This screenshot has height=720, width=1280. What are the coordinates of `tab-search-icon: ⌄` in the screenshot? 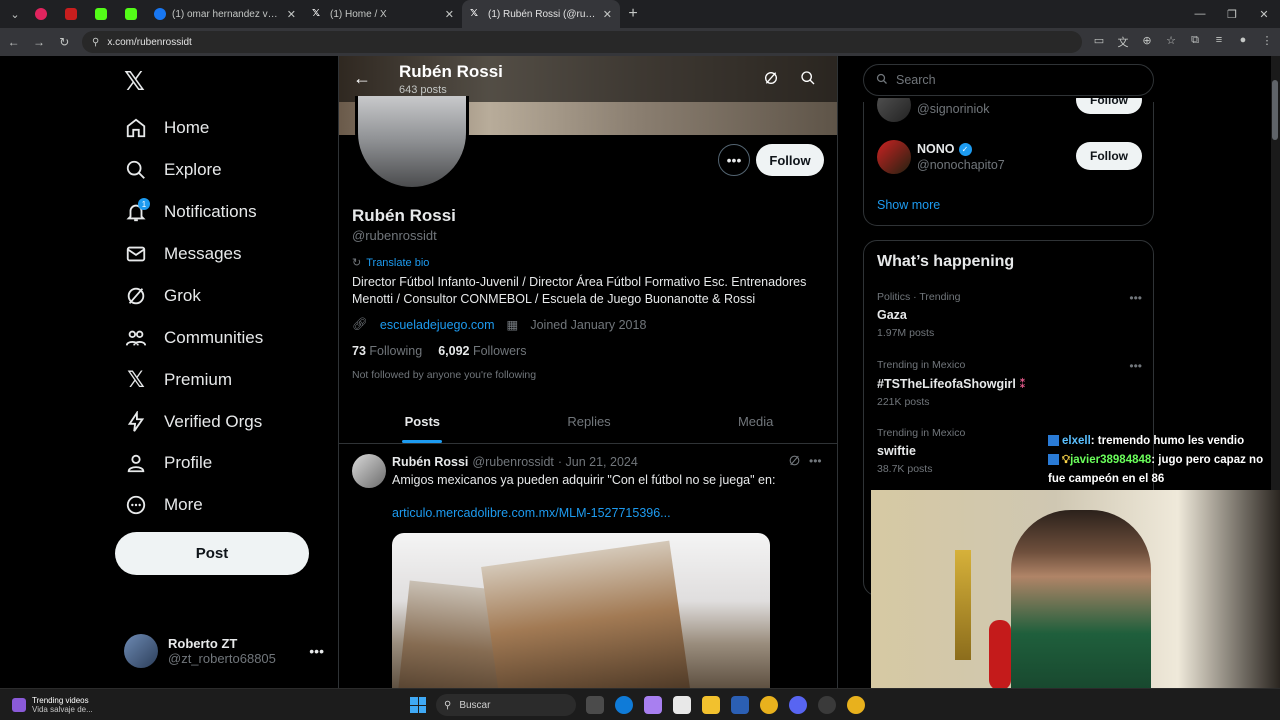 It's located at (15, 14).